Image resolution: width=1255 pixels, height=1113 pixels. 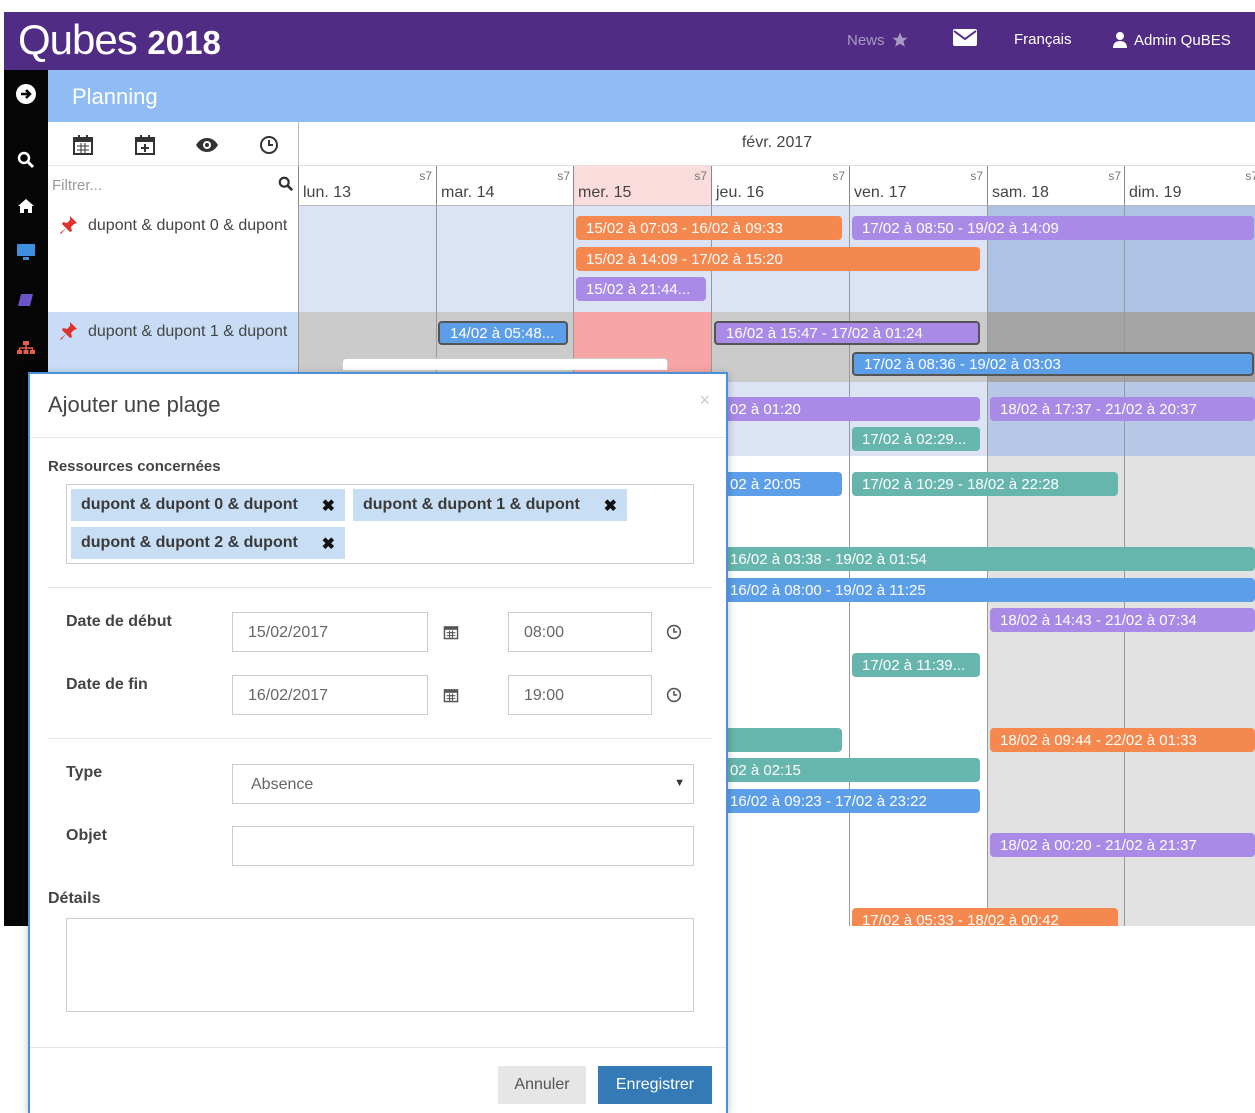 I want to click on desktop-icon, so click(x=26, y=252).